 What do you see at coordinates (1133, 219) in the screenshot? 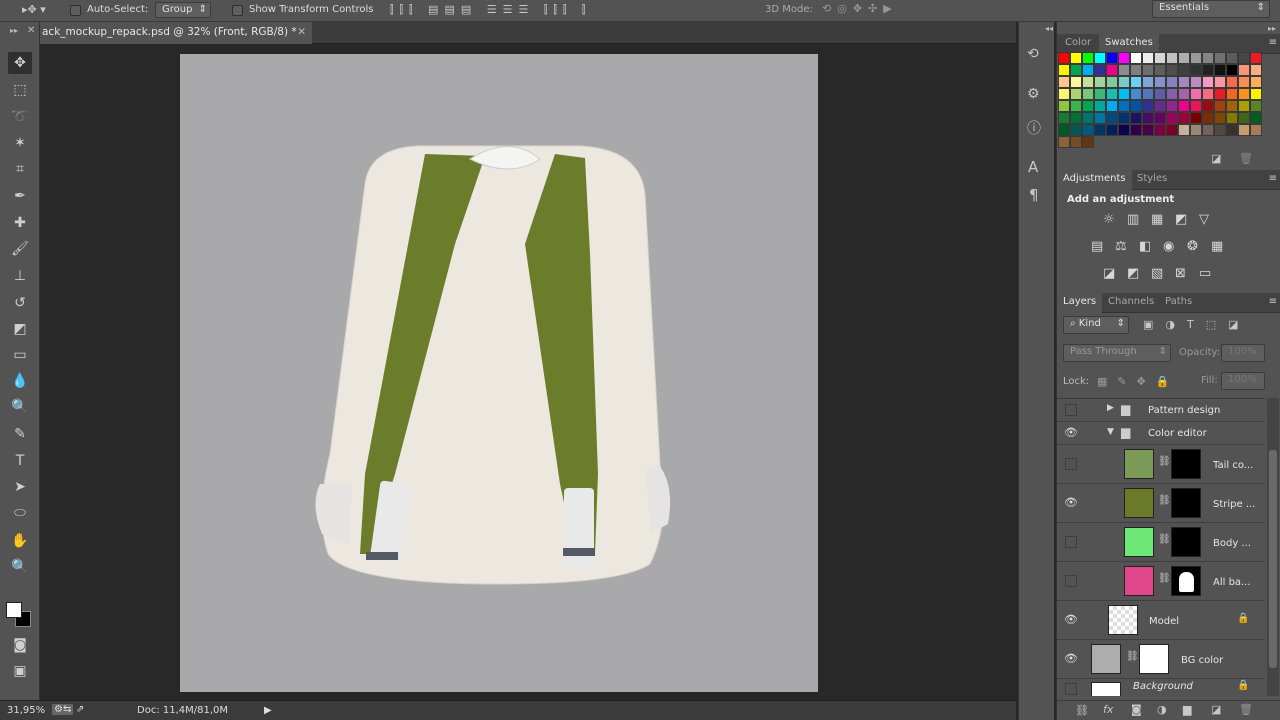
I see `levels-icon: ▥` at bounding box center [1133, 219].